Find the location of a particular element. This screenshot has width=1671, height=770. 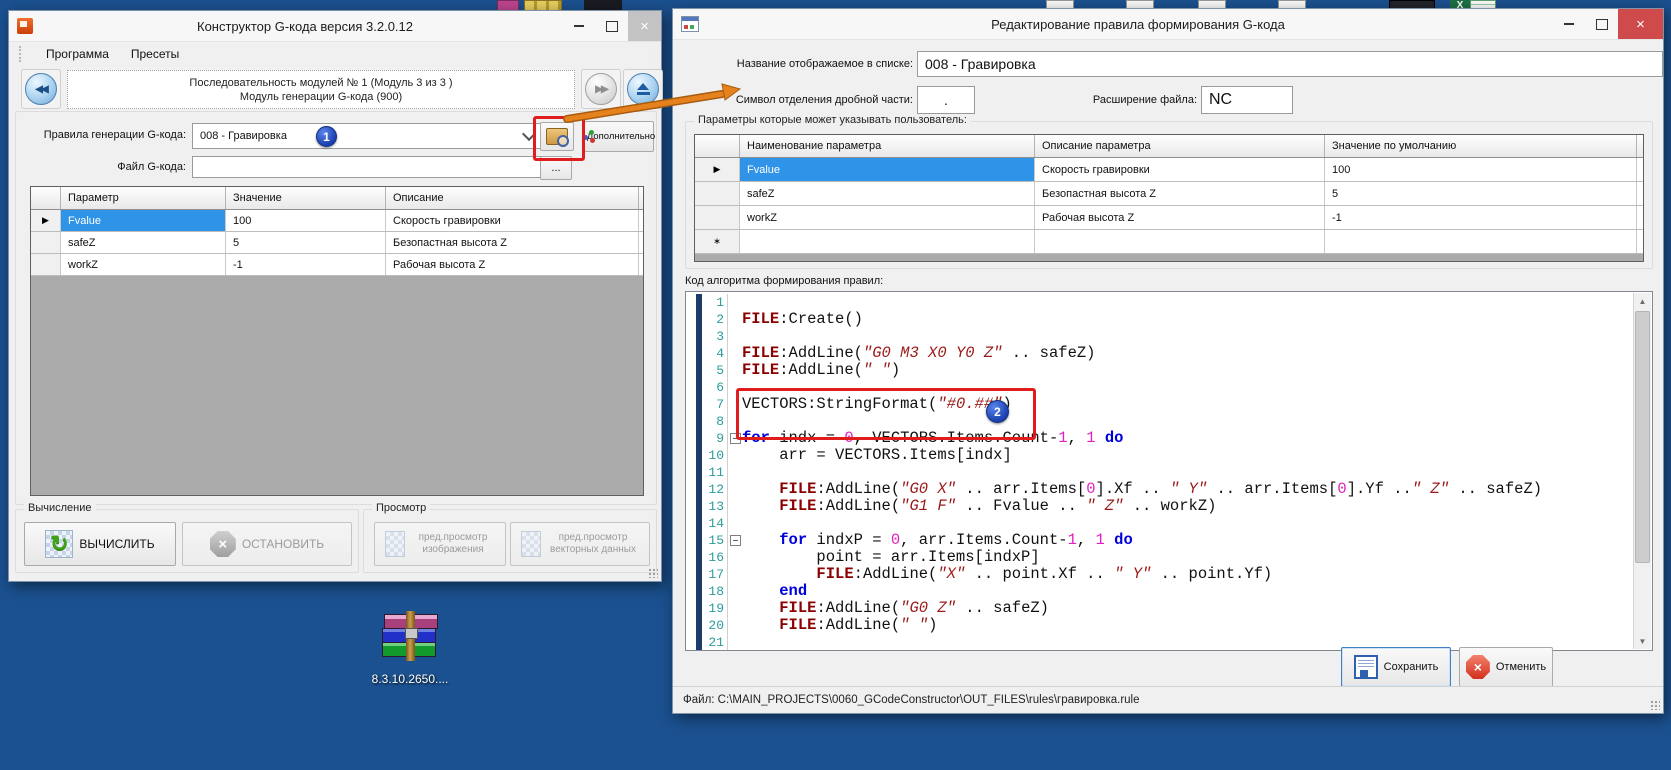

column-header: Значение is located at coordinates (306, 198).